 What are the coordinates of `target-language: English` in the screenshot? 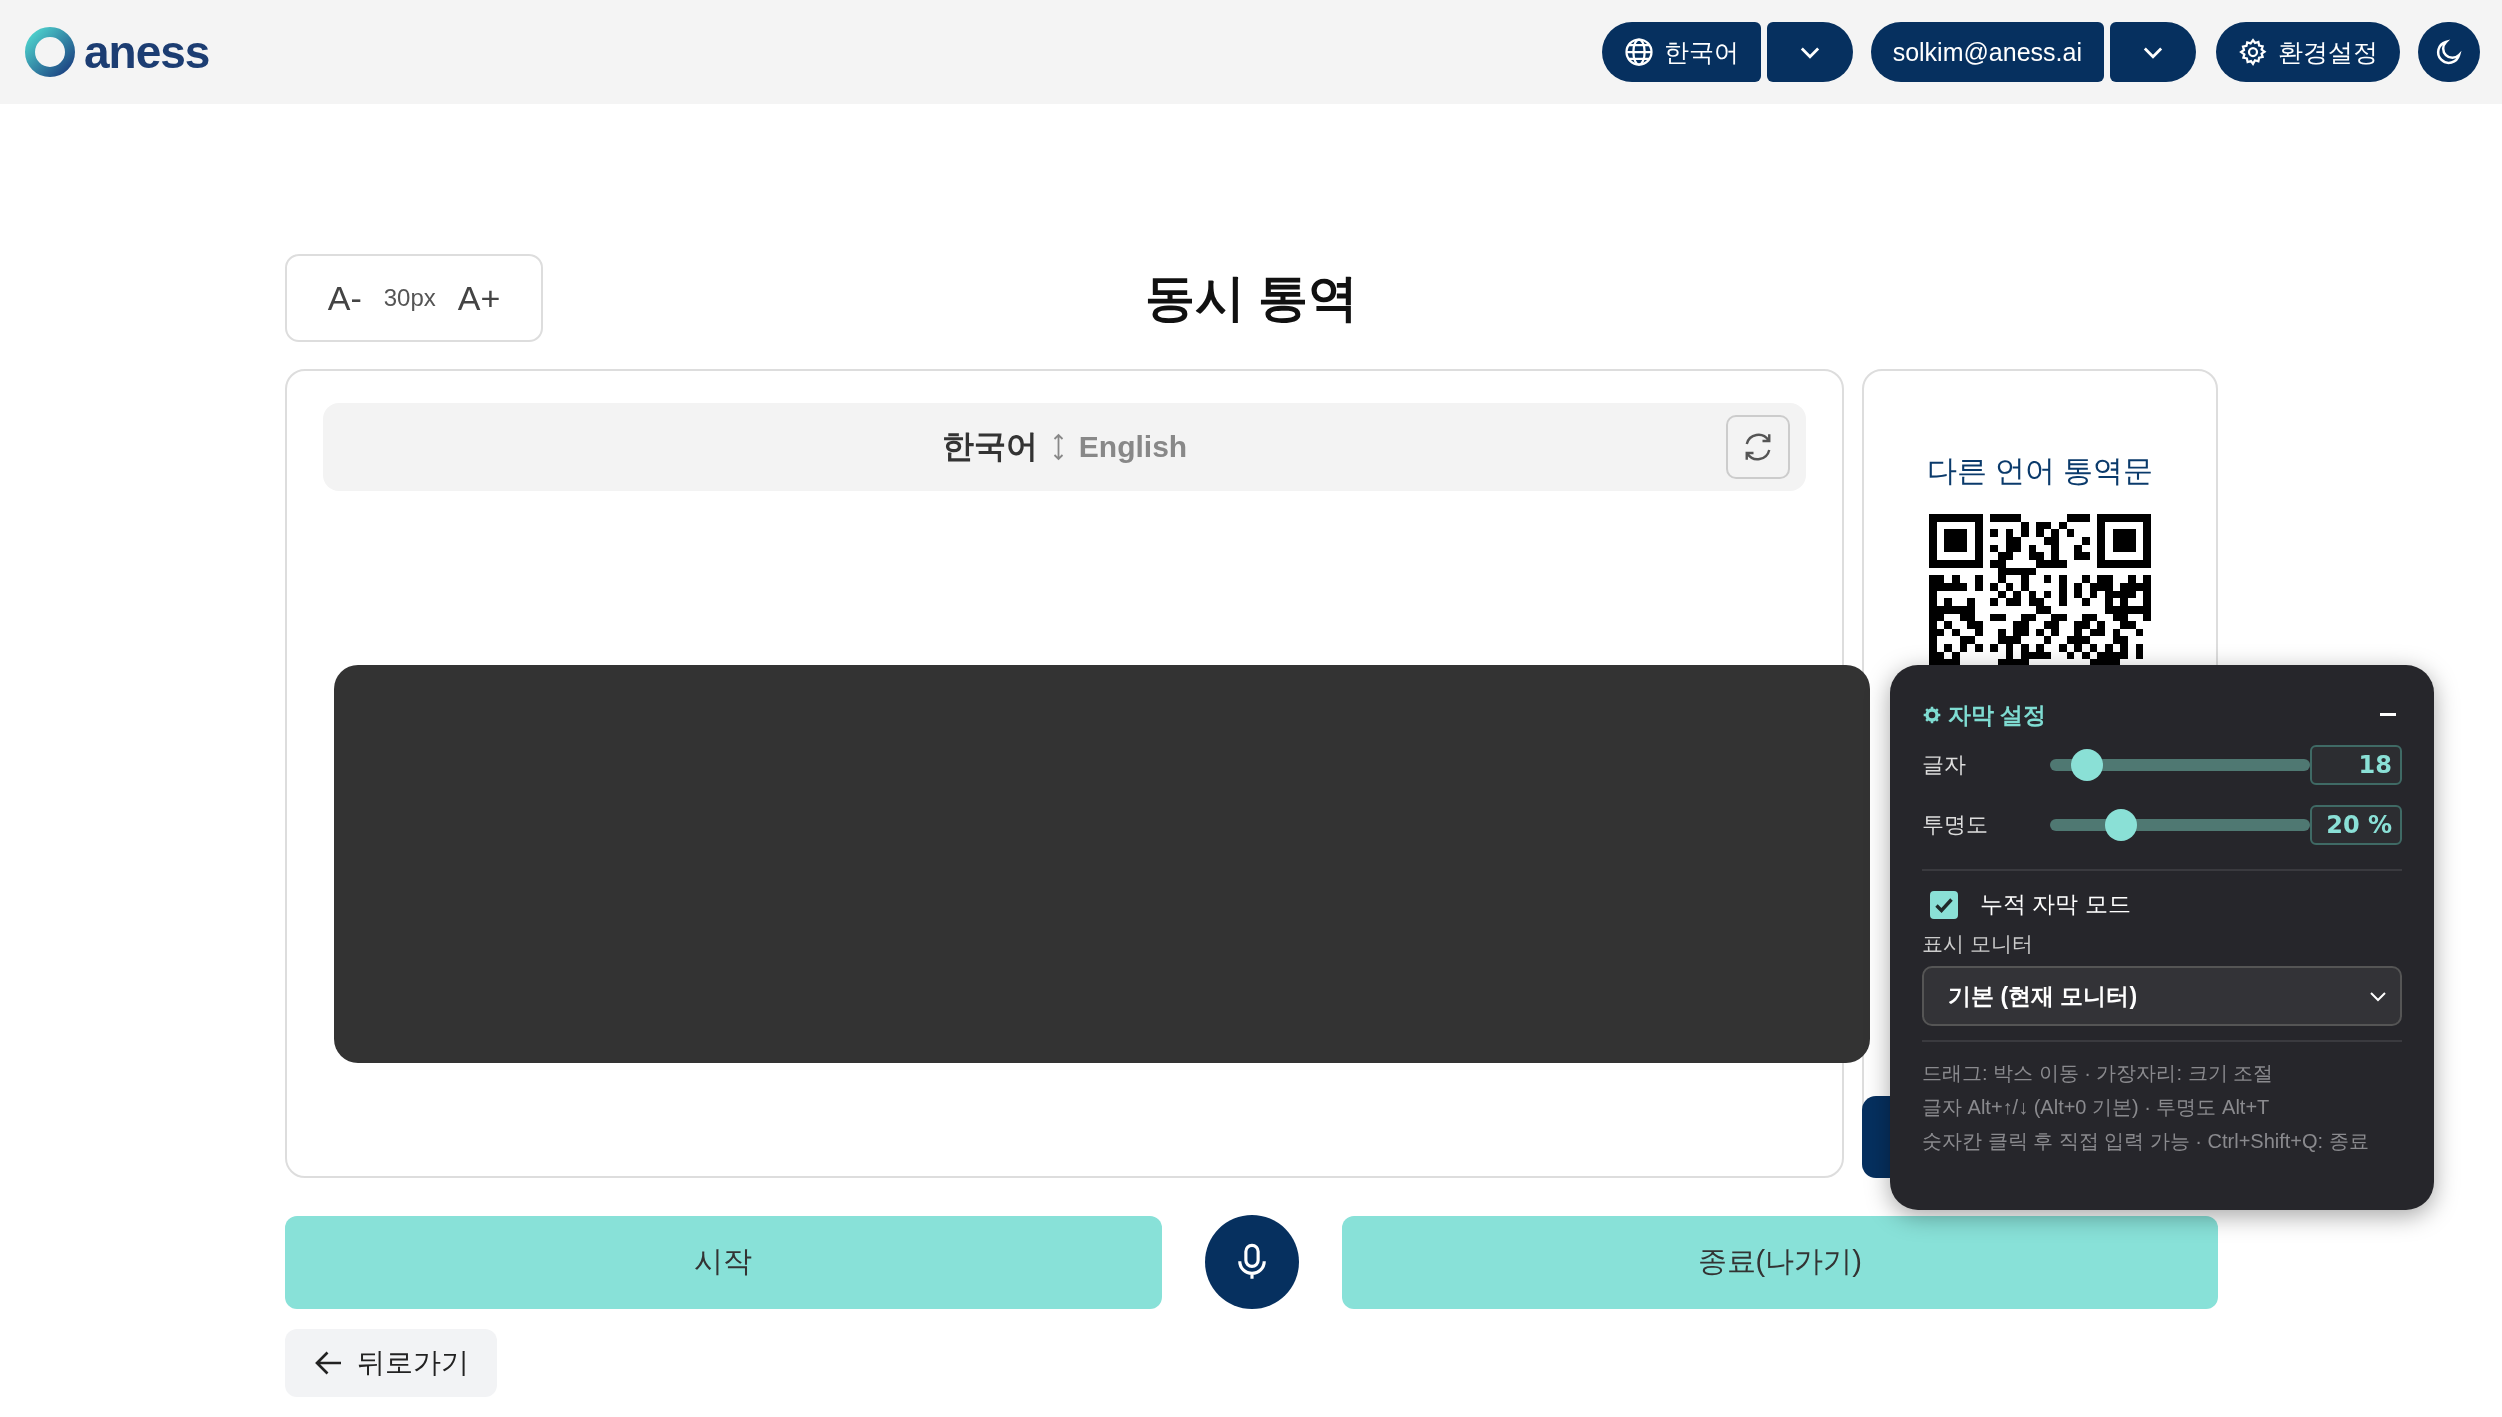 It's located at (1133, 447).